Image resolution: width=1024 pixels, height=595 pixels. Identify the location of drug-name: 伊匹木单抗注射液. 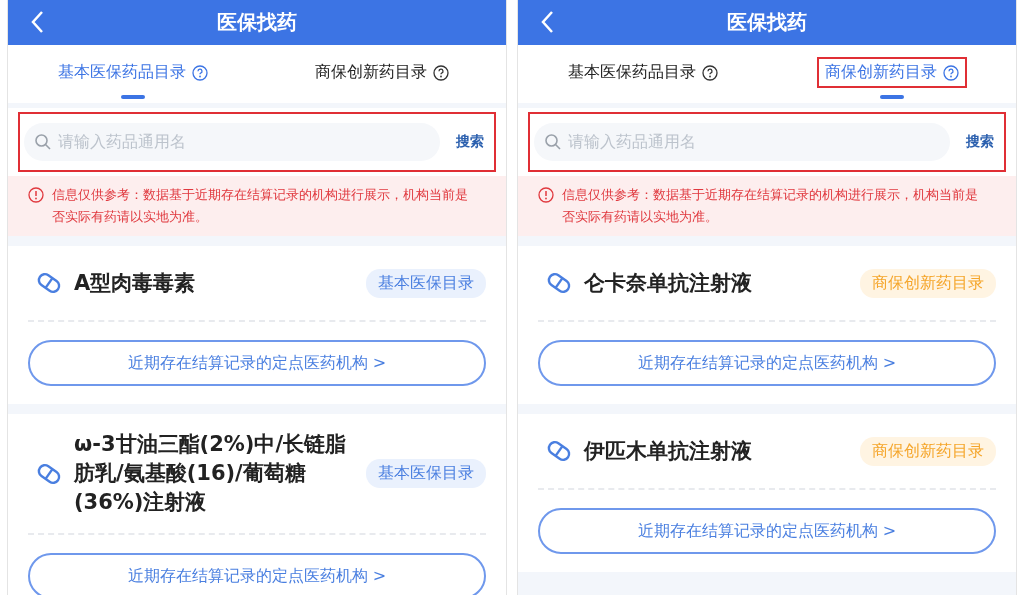
(668, 451).